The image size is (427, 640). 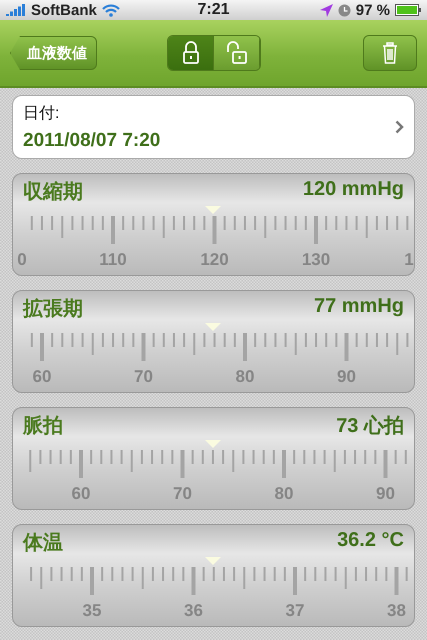 What do you see at coordinates (370, 426) in the screenshot?
I see `measure-reading: 73 心拍` at bounding box center [370, 426].